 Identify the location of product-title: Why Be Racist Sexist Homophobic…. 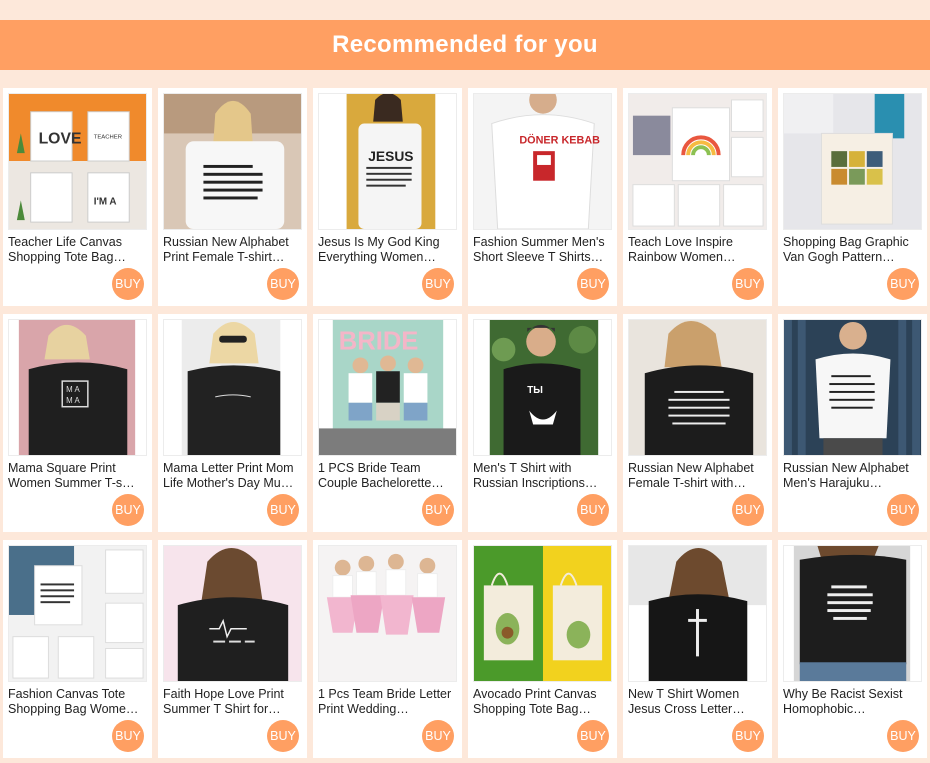
(851, 702).